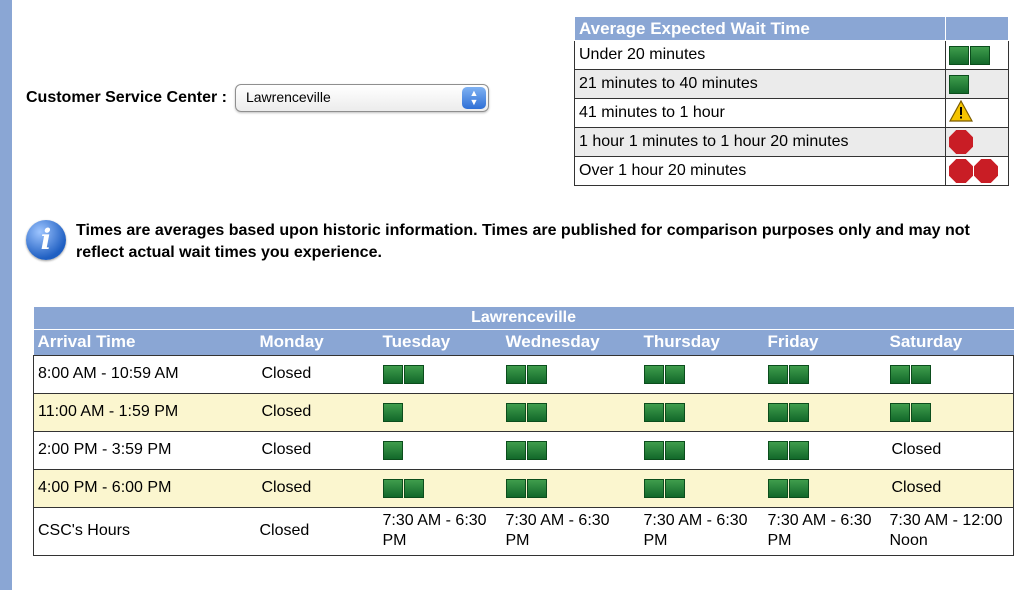 The height and width of the screenshot is (590, 1024). What do you see at coordinates (144, 342) in the screenshot?
I see `column-header-arrival-time: Arrival Time` at bounding box center [144, 342].